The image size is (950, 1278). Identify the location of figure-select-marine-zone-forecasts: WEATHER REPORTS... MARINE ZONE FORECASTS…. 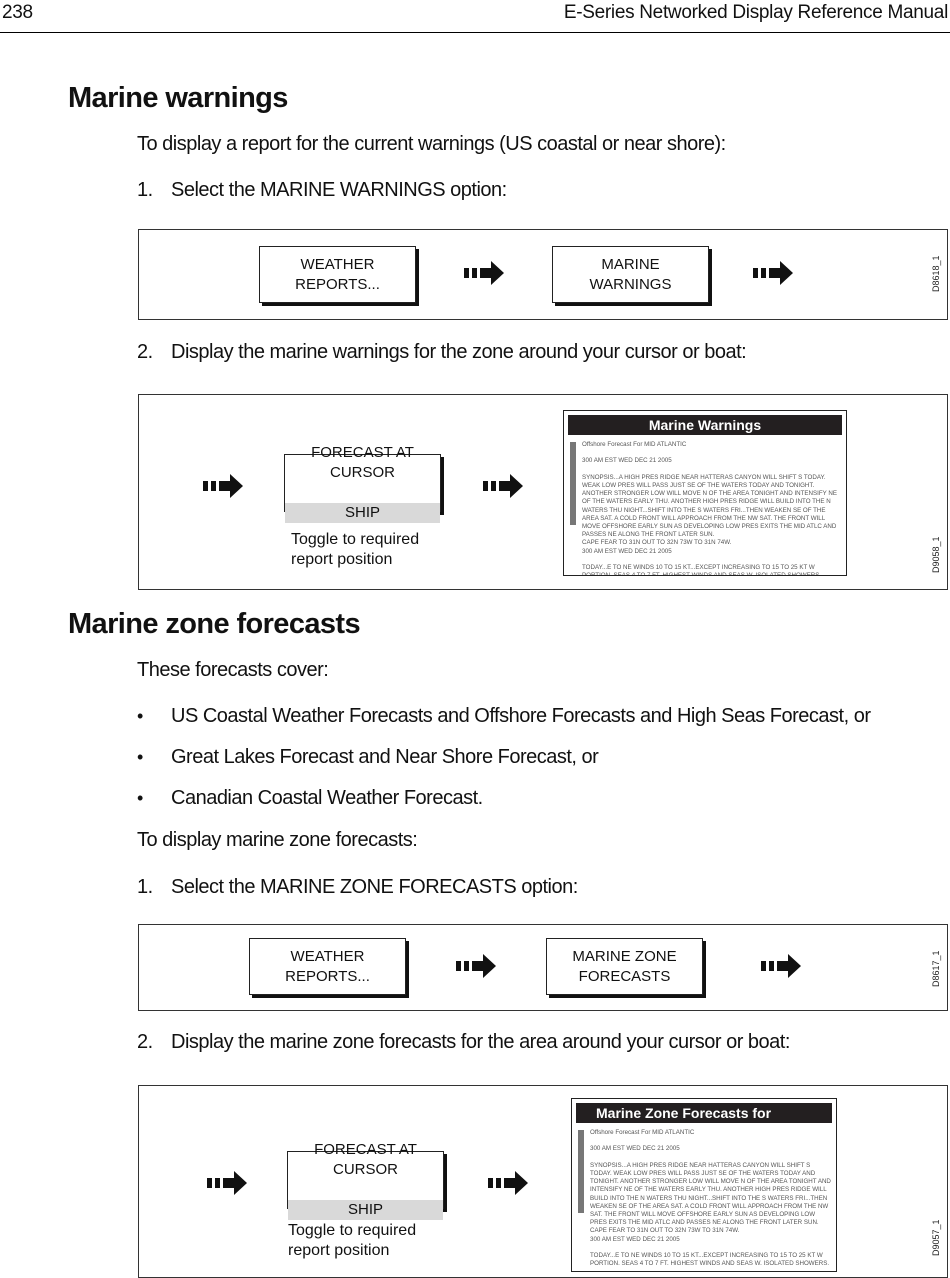
(543, 967).